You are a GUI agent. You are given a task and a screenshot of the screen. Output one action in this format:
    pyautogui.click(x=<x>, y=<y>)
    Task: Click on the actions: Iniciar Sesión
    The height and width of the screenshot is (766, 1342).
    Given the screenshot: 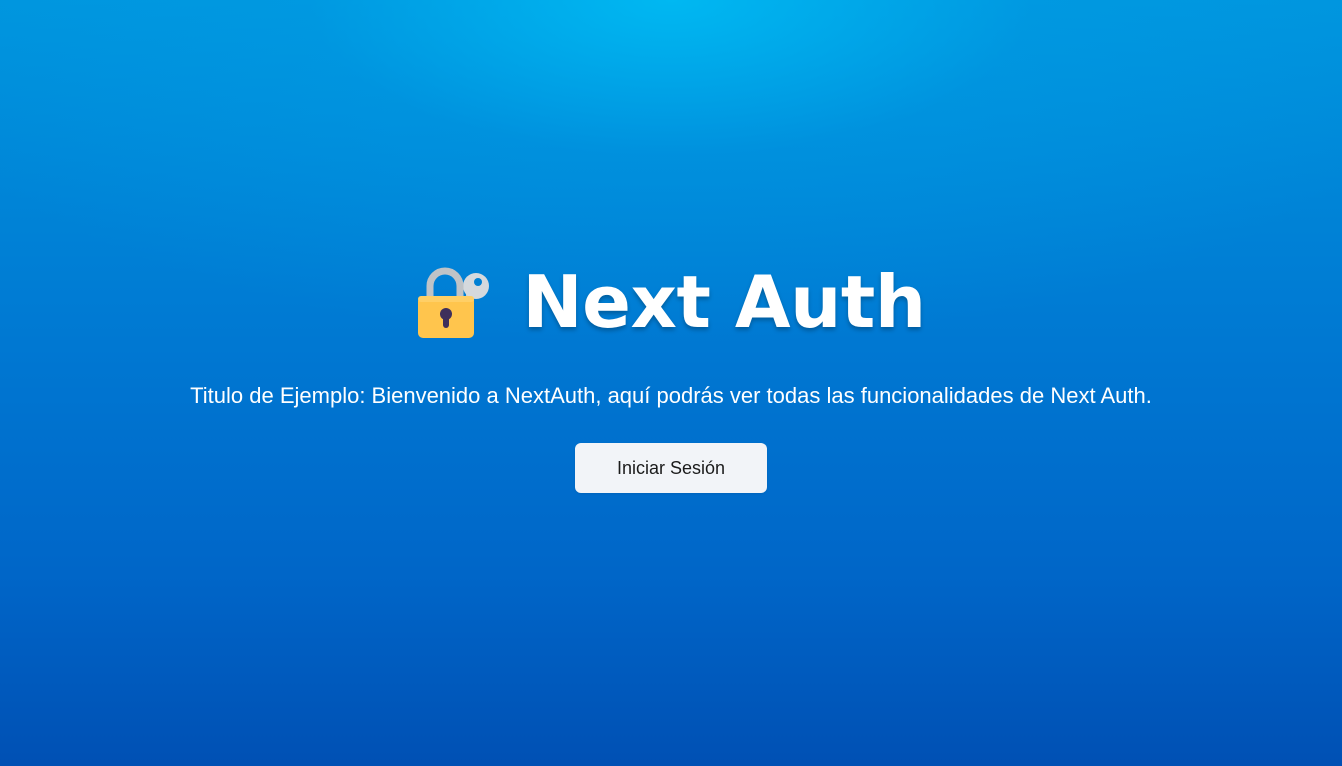 What is the action you would take?
    pyautogui.click(x=671, y=468)
    